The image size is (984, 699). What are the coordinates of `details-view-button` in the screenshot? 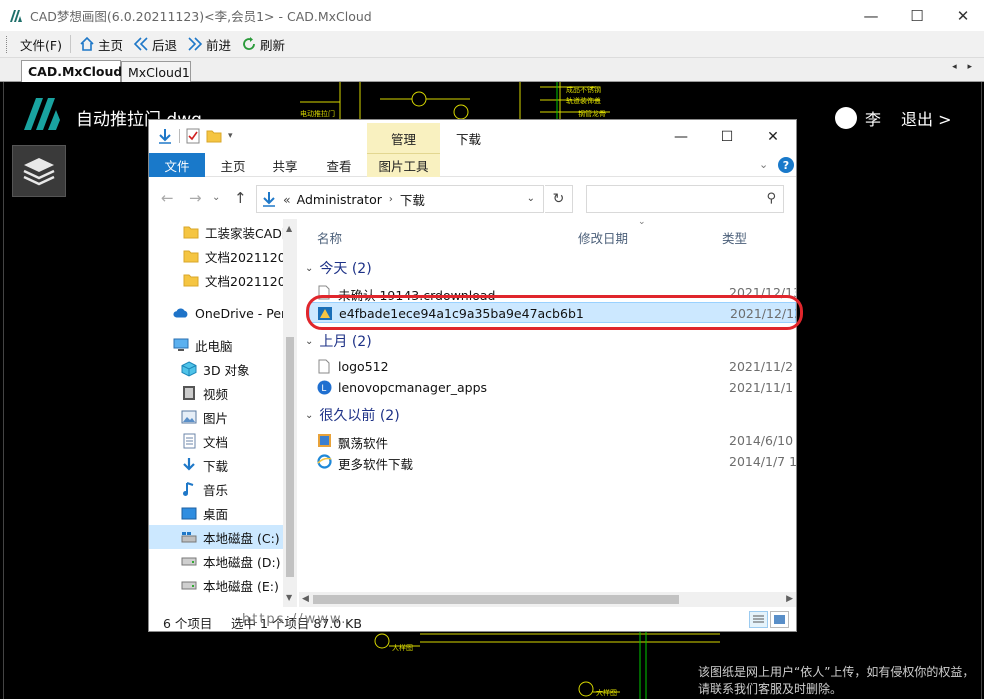 It's located at (758, 619).